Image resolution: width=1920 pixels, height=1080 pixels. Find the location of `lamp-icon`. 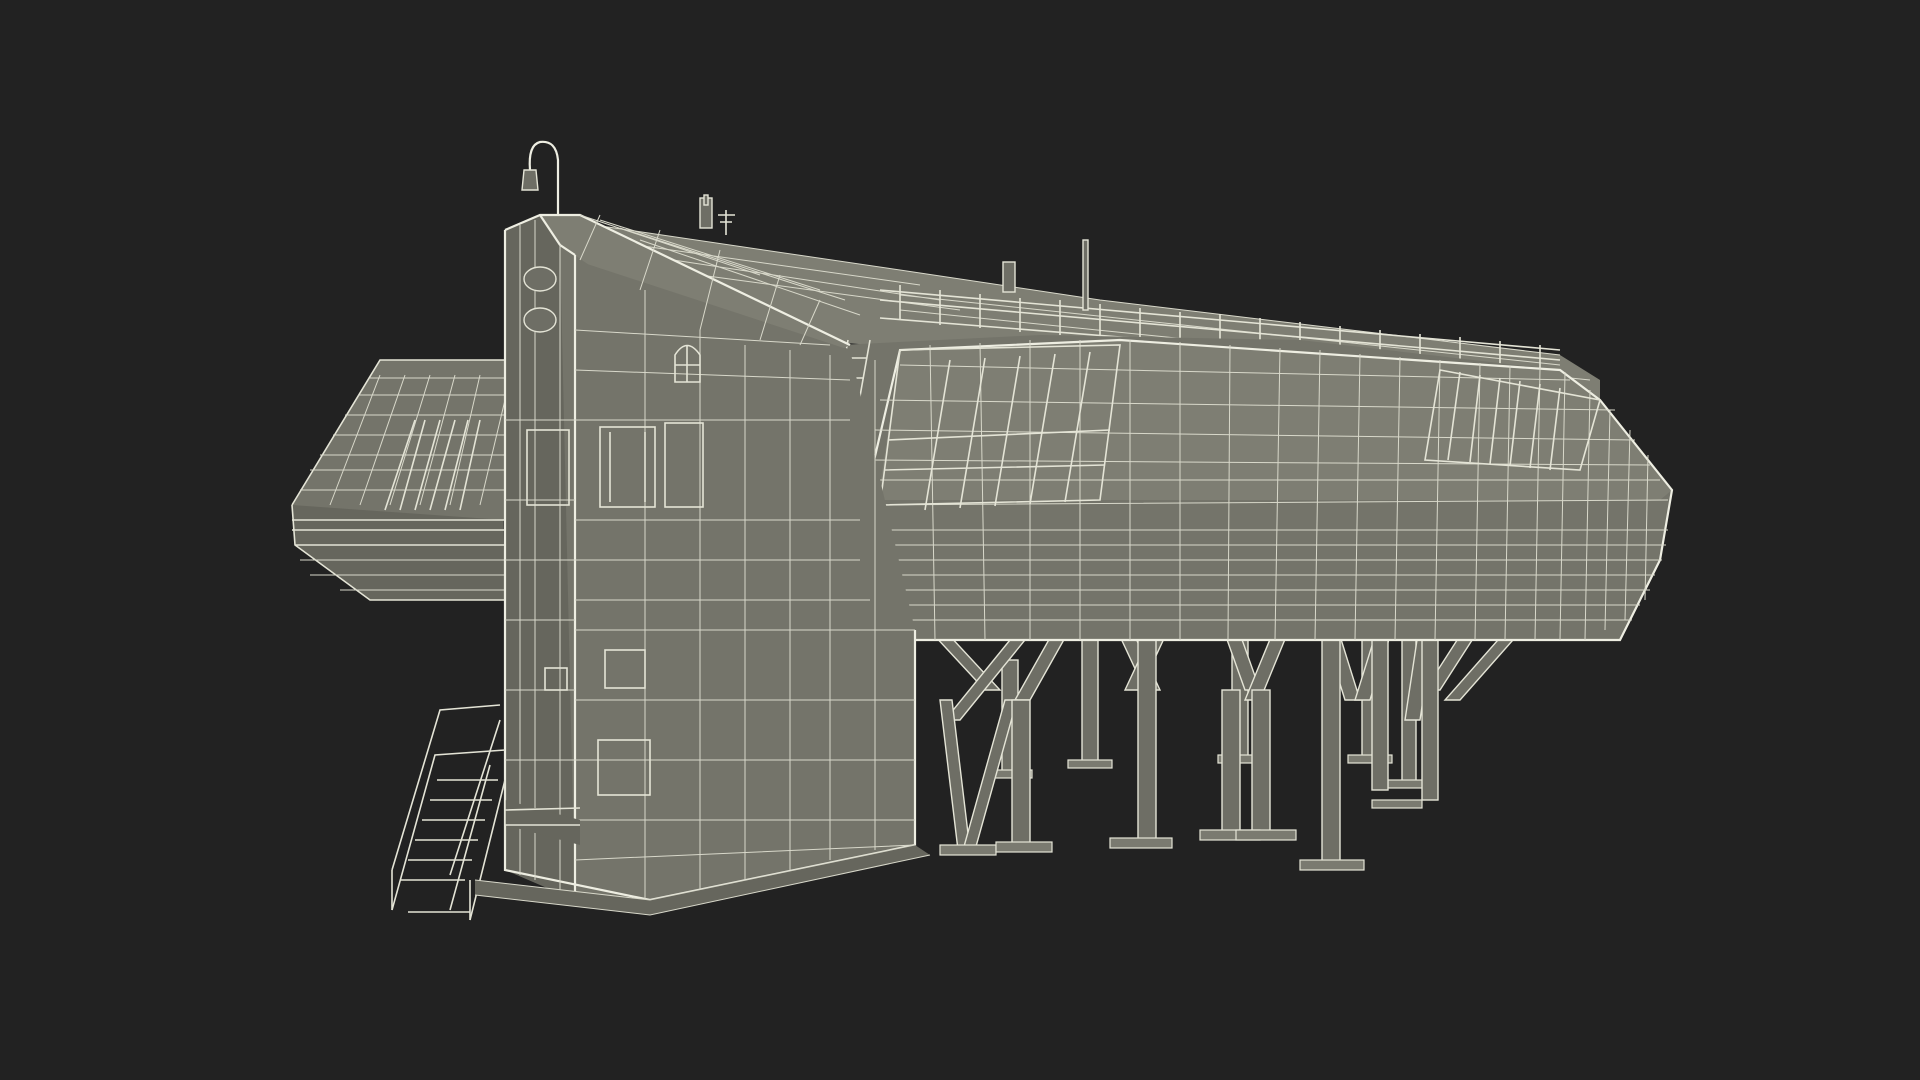

lamp-icon is located at coordinates (540, 177).